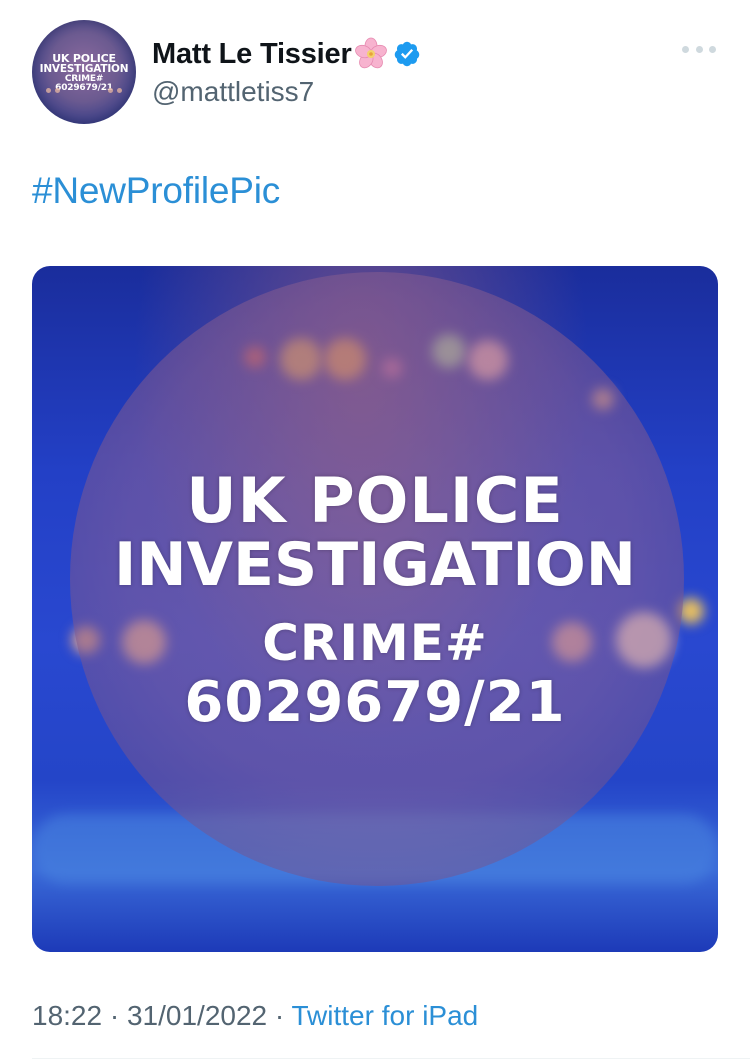 The width and height of the screenshot is (750, 1062). Describe the element at coordinates (375, 500) in the screenshot. I see `image-text-line: UK POLICE` at that location.